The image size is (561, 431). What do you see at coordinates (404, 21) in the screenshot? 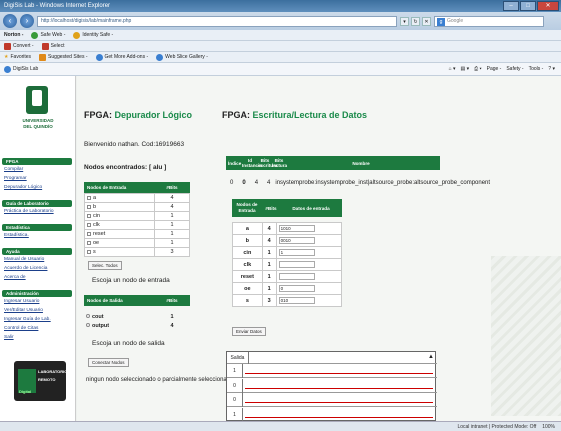
I see `compat-icon: ▾` at bounding box center [404, 21].